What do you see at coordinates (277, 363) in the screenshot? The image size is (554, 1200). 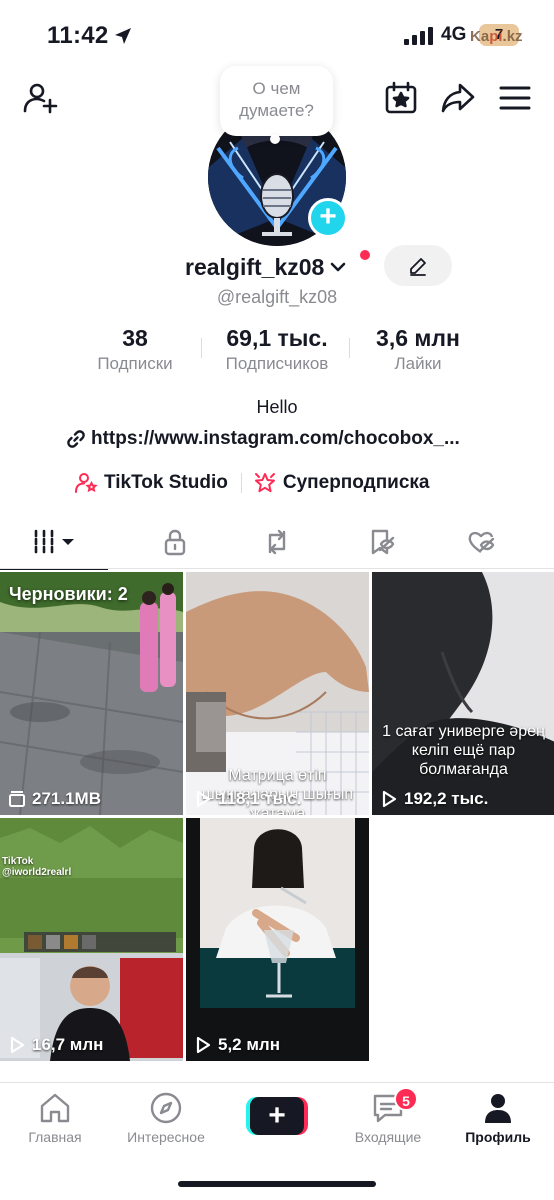 I see `followers-label: Подписчиков` at bounding box center [277, 363].